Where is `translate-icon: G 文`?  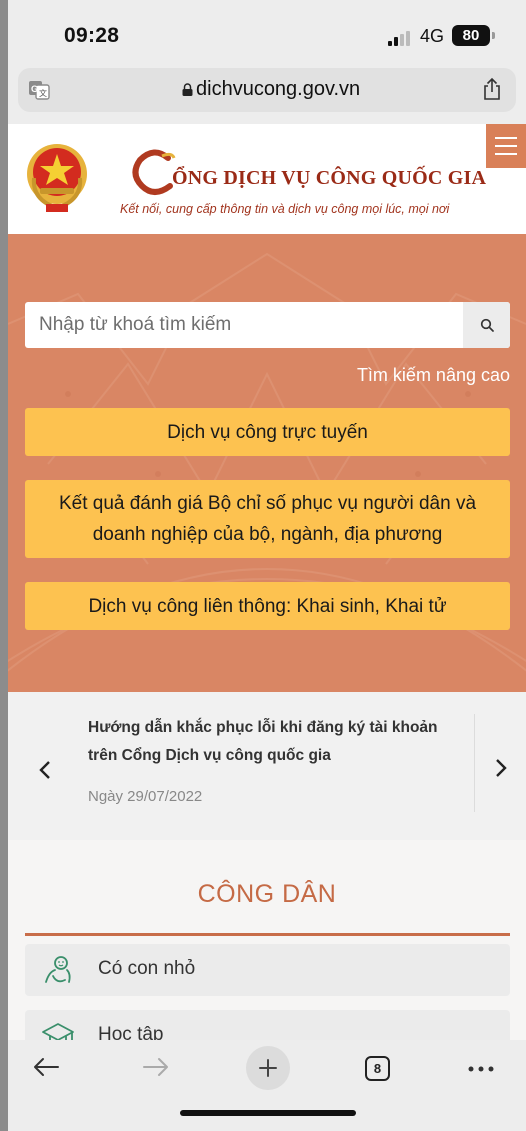 translate-icon: G 文 is located at coordinates (39, 90).